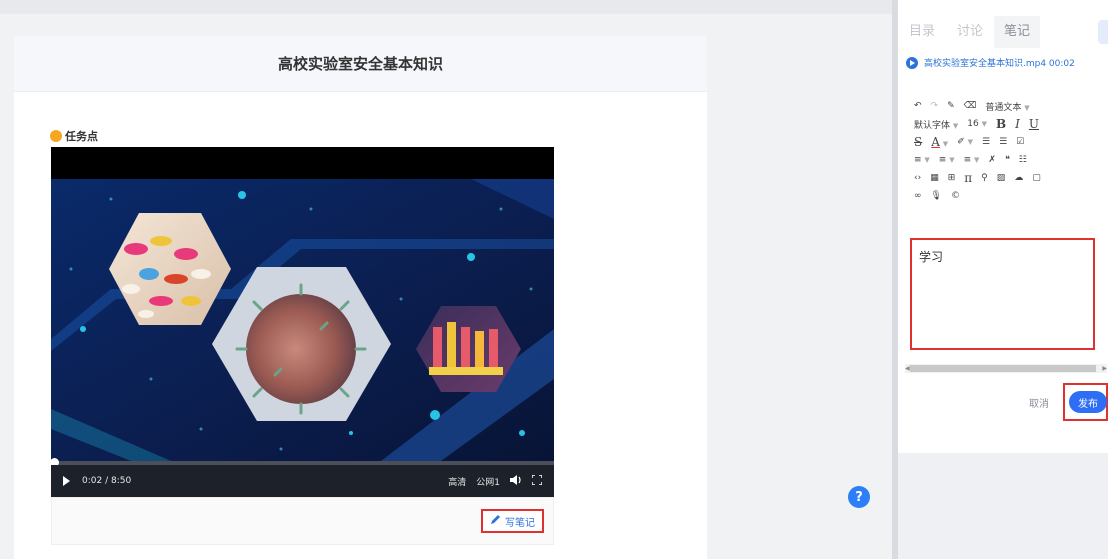 This screenshot has height=559, width=1108. Describe the element at coordinates (1003, 142) in the screenshot. I see `unordered-list-icon: ☰` at that location.